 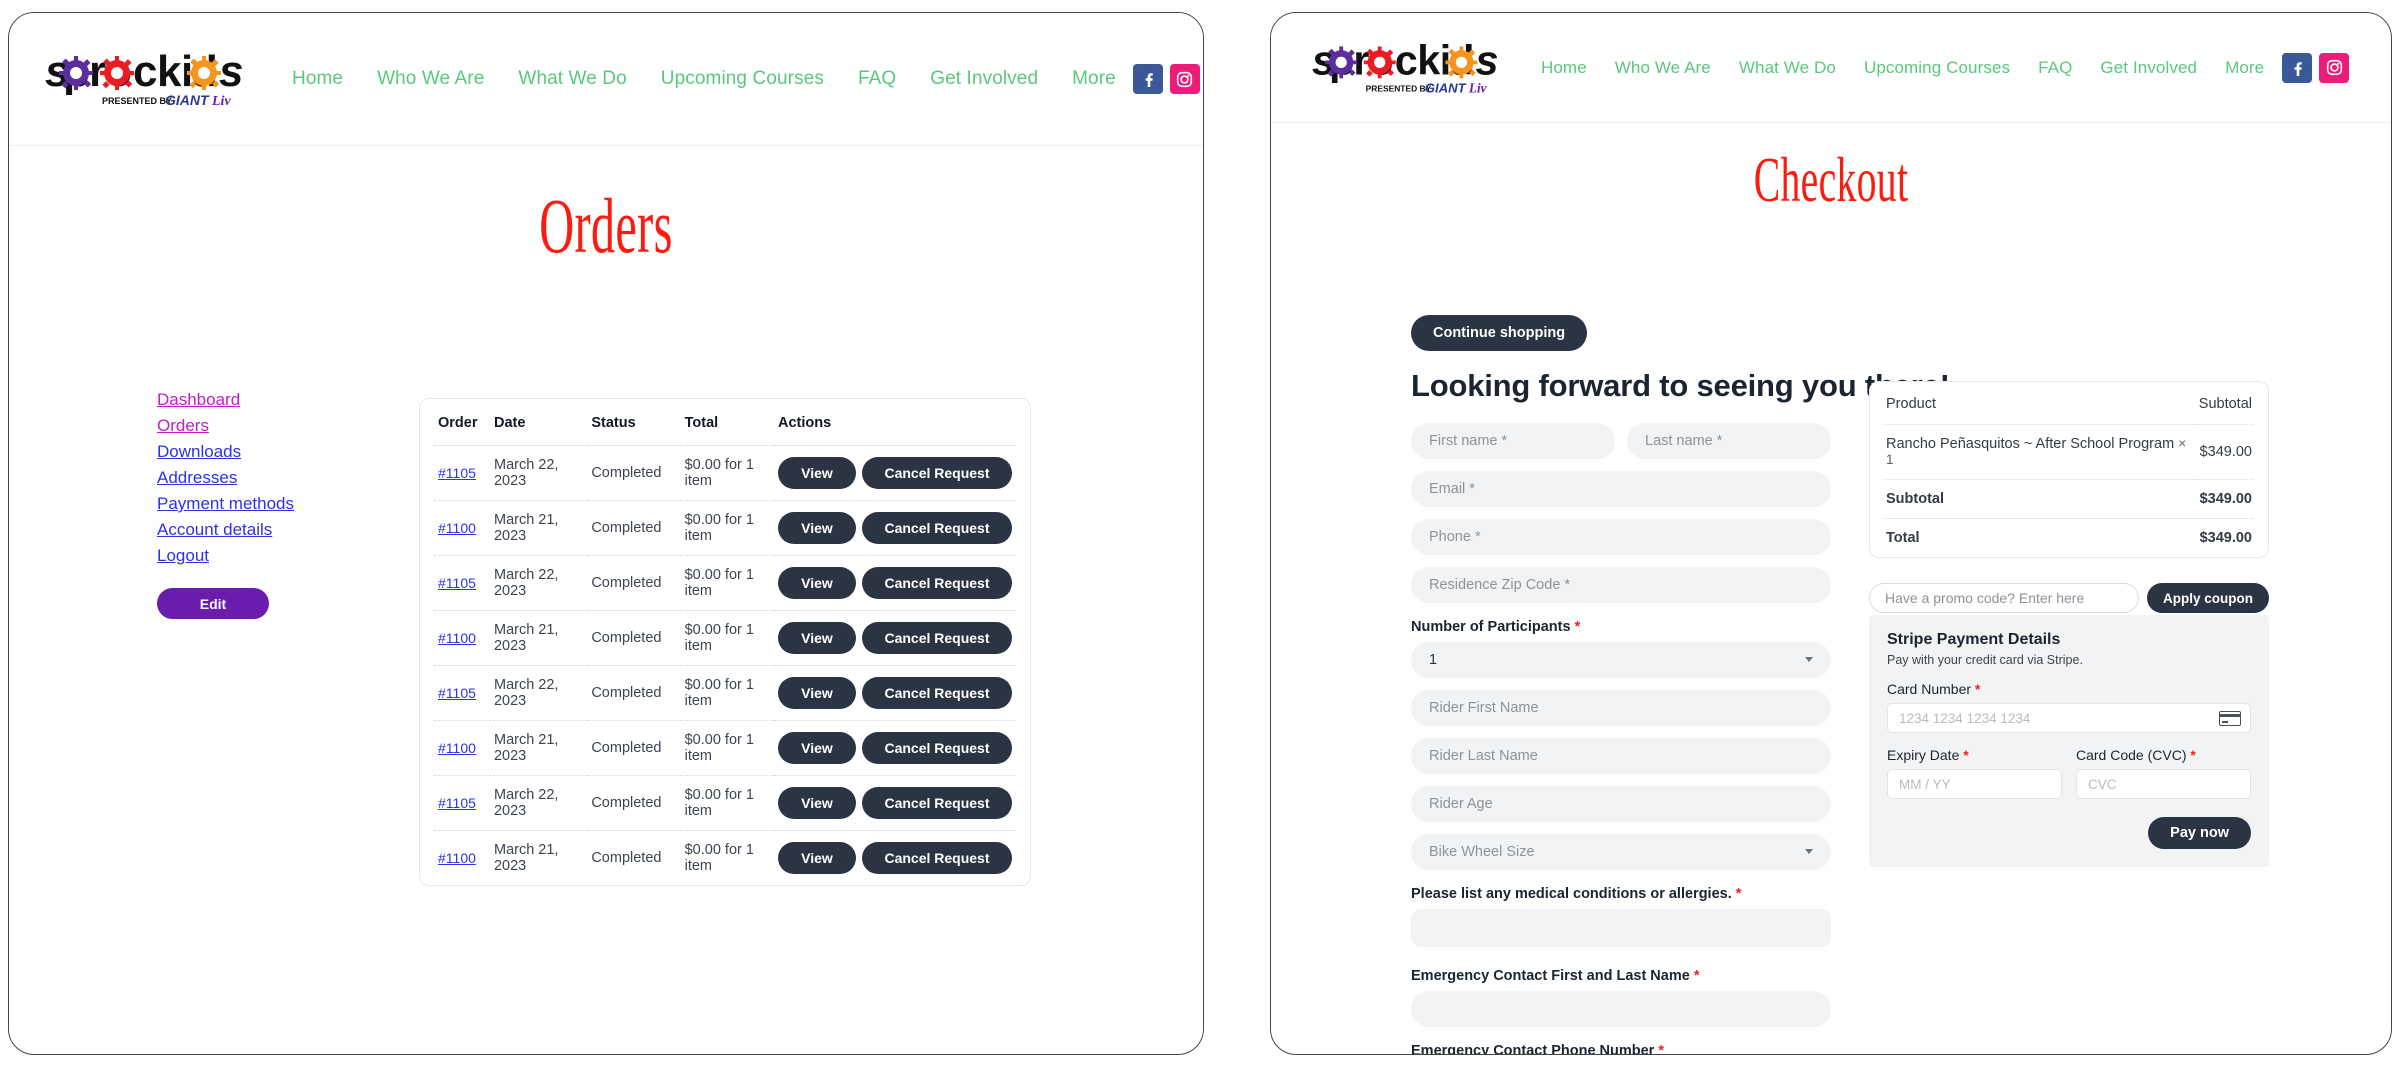 What do you see at coordinates (1621, 928) in the screenshot?
I see `medical-conditions-textarea` at bounding box center [1621, 928].